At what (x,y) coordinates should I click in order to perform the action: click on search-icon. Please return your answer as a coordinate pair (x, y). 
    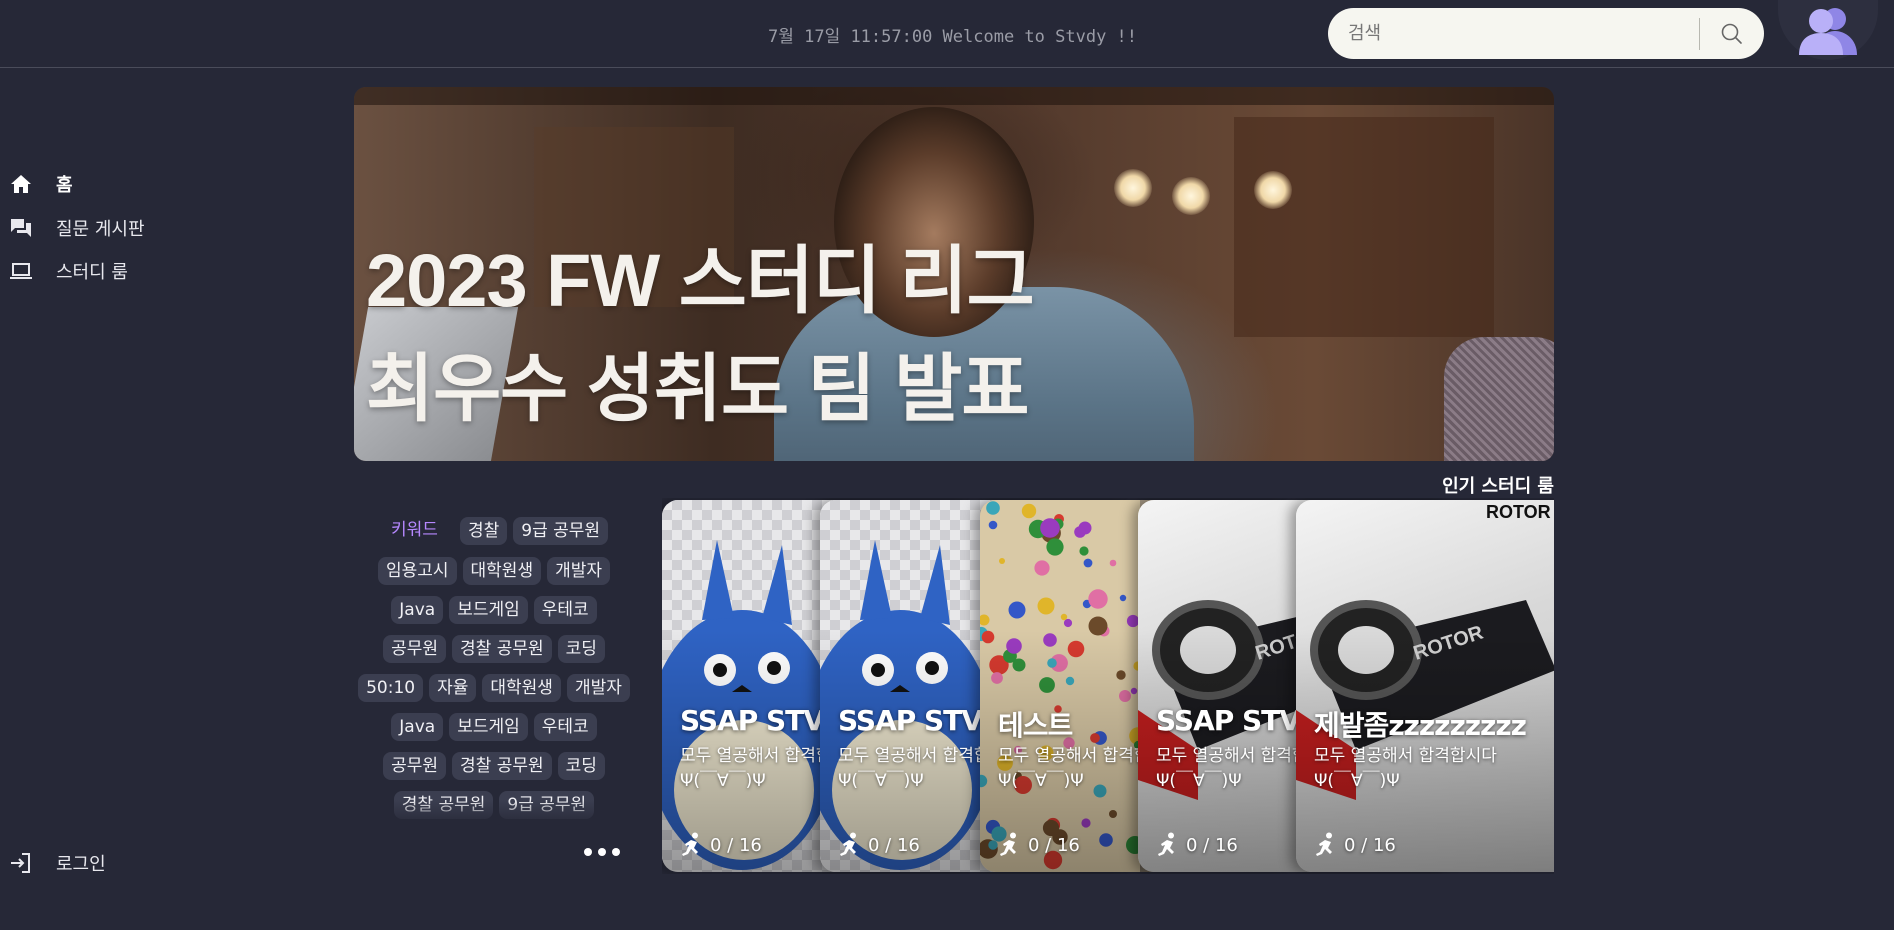
    Looking at the image, I should click on (1731, 33).